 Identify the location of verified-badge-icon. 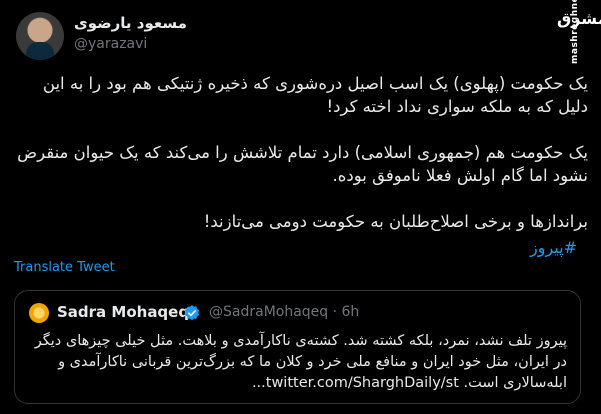
(192, 313).